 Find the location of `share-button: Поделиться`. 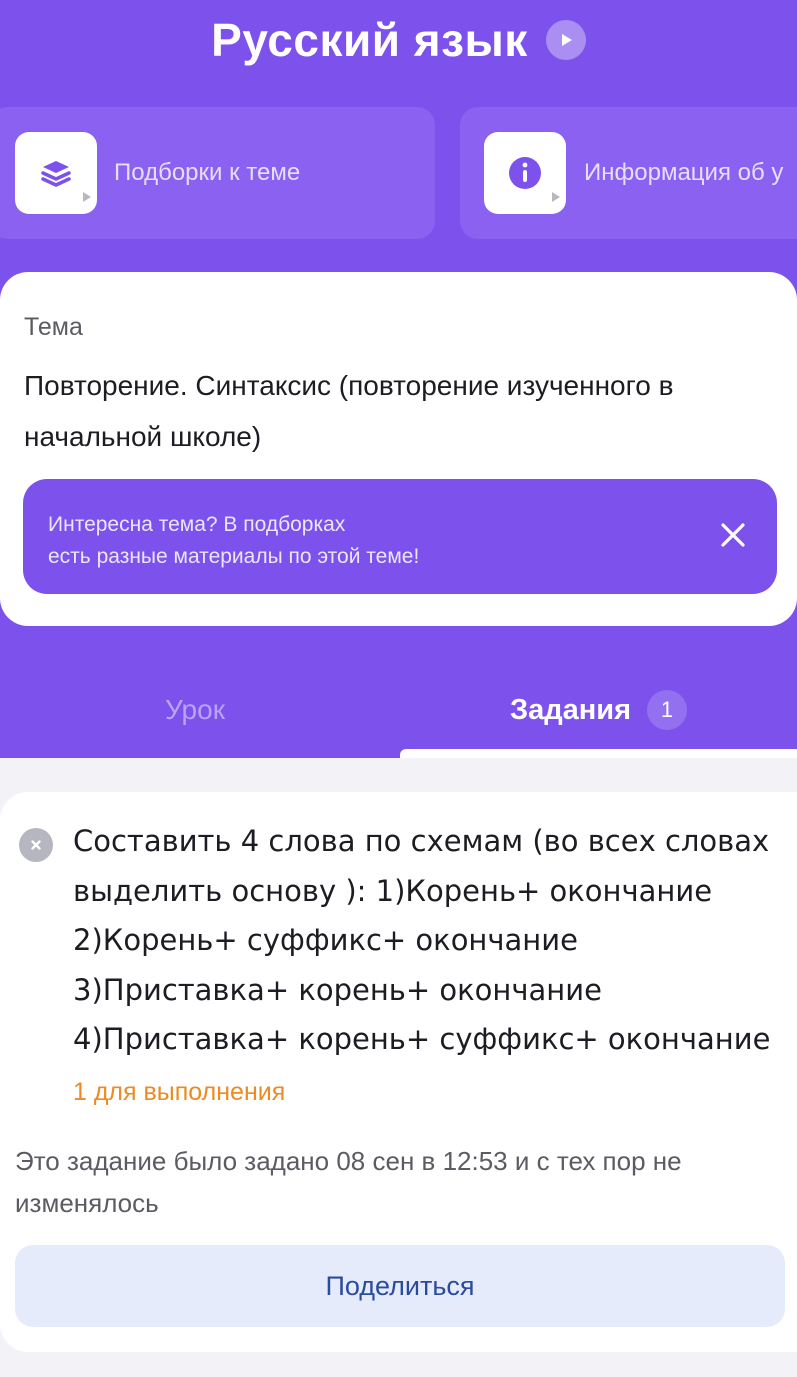

share-button: Поделиться is located at coordinates (400, 1286).